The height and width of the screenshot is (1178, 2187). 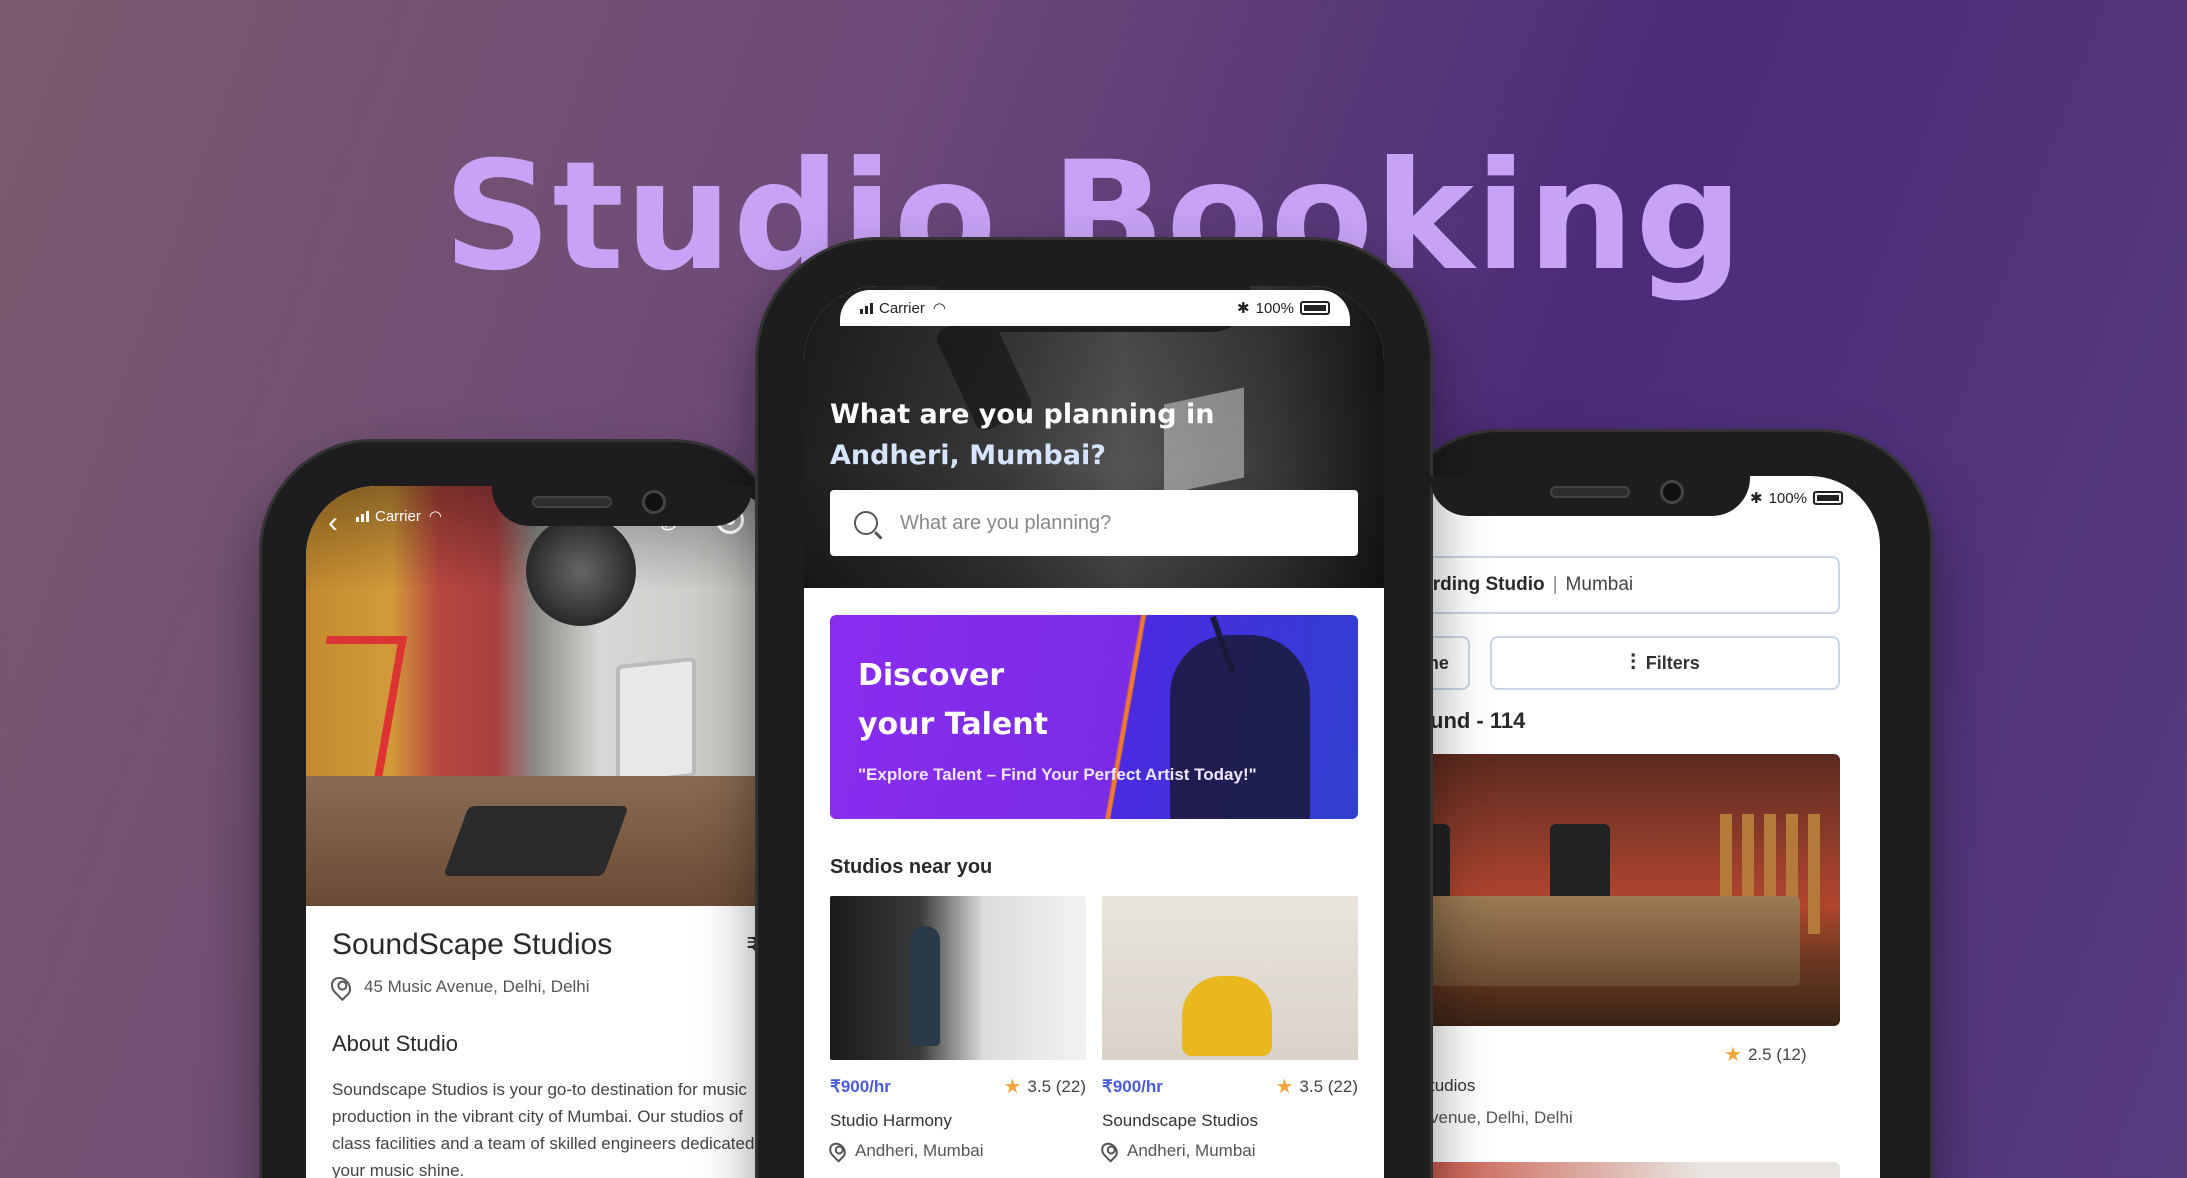 I want to click on status-bar: ✱ 100%, so click(x=1796, y=498).